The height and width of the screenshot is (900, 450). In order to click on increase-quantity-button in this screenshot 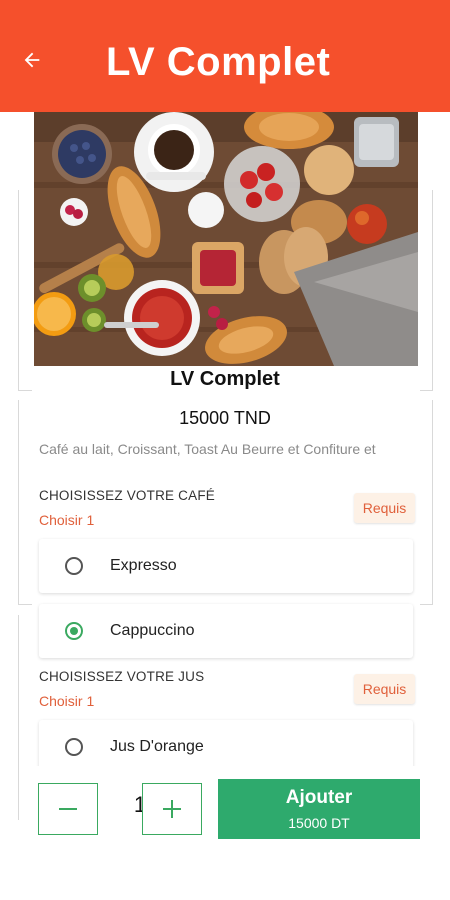, I will do `click(172, 809)`.